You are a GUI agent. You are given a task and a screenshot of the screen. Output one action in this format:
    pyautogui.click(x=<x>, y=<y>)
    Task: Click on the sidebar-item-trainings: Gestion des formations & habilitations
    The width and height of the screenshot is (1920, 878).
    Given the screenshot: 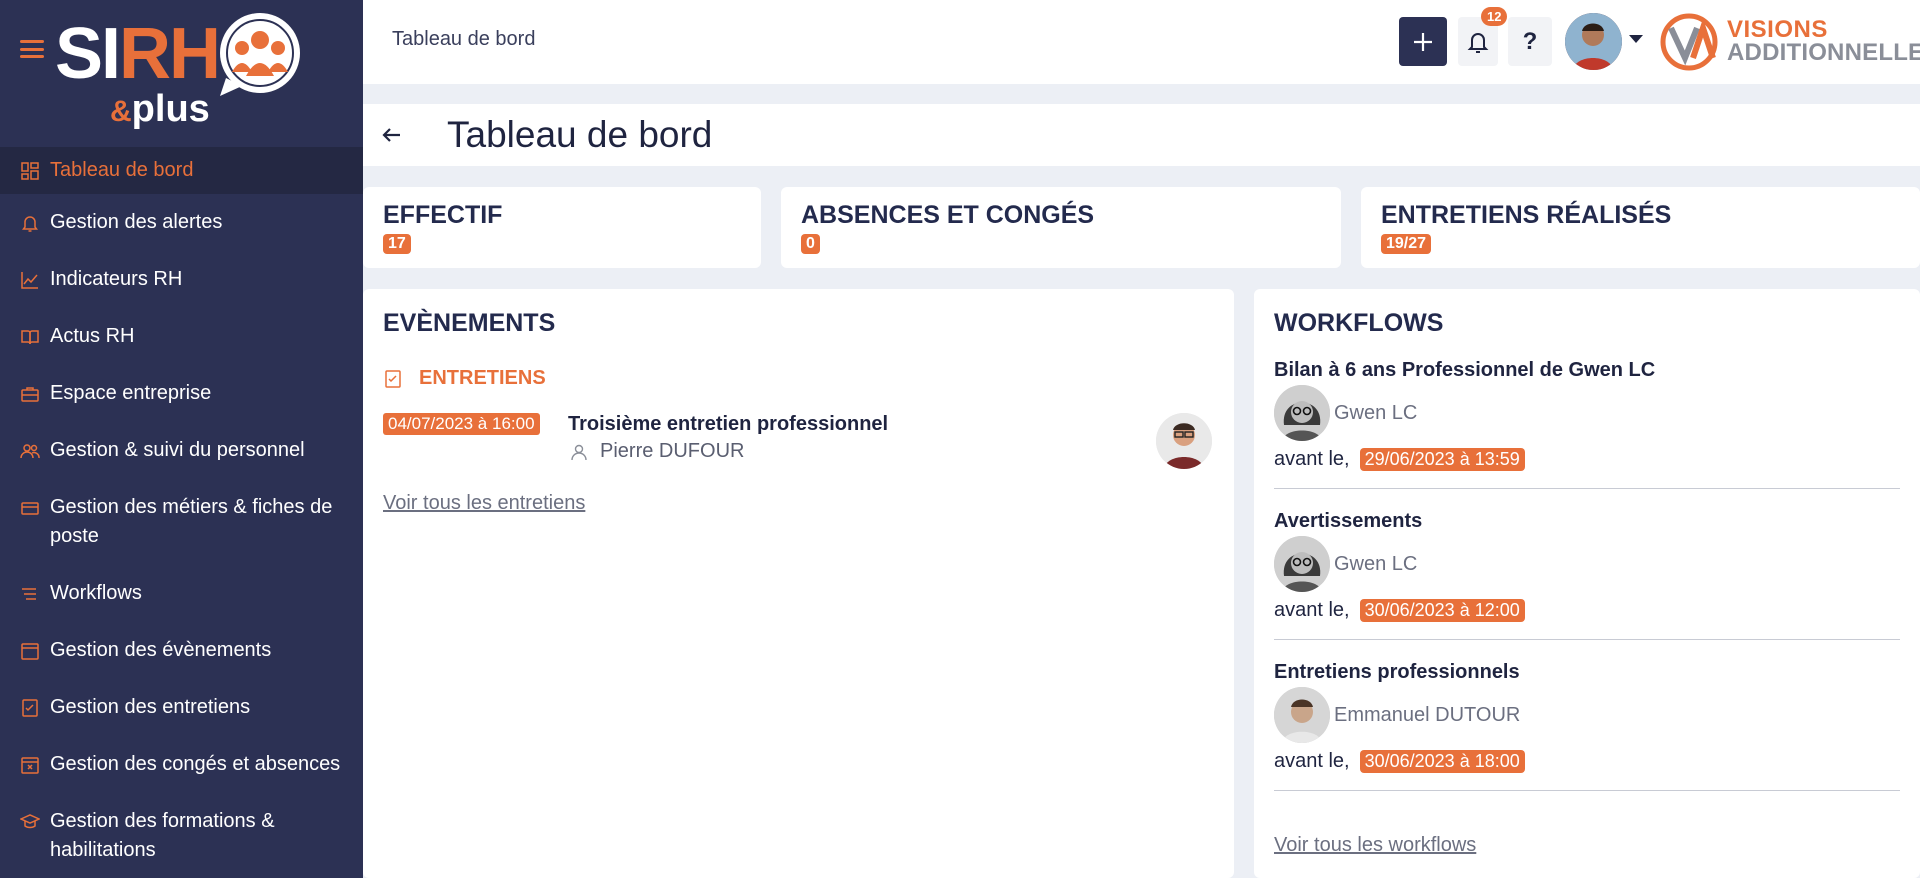 What is the action you would take?
    pyautogui.click(x=181, y=835)
    